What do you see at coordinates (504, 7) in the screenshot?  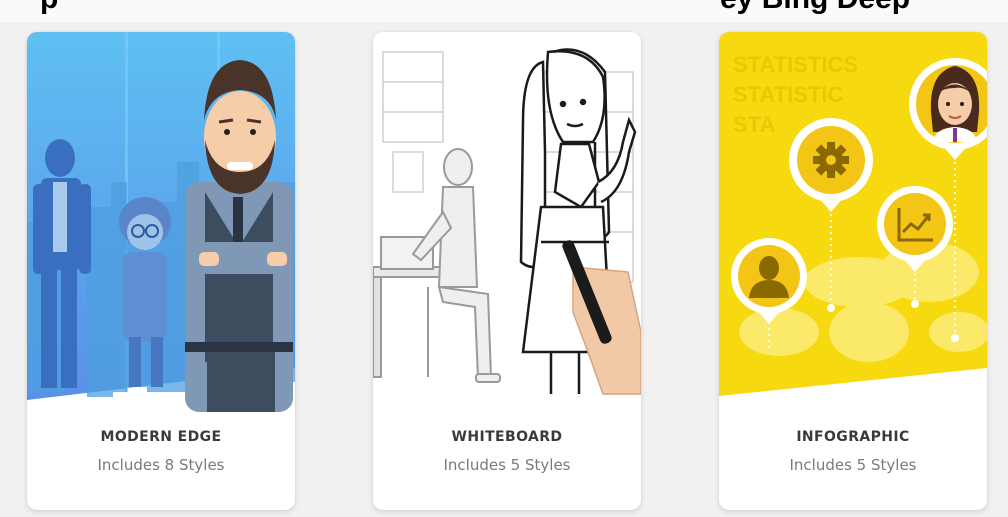 I see `page-heading: p ey Bing Deep` at bounding box center [504, 7].